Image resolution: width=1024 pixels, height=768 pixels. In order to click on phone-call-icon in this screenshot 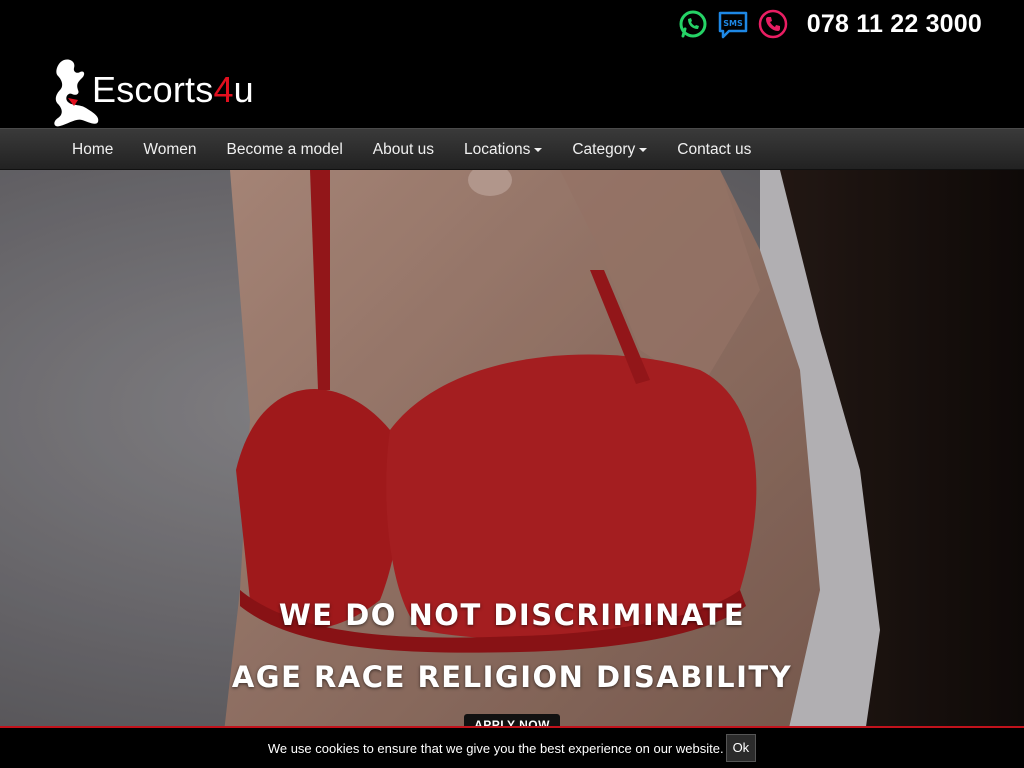, I will do `click(773, 24)`.